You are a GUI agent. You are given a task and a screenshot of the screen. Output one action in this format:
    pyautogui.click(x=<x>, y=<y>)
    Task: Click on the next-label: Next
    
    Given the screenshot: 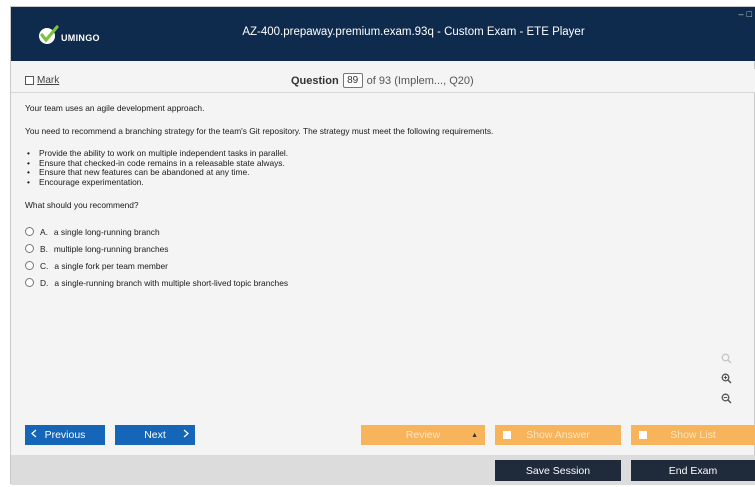 What is the action you would take?
    pyautogui.click(x=155, y=435)
    